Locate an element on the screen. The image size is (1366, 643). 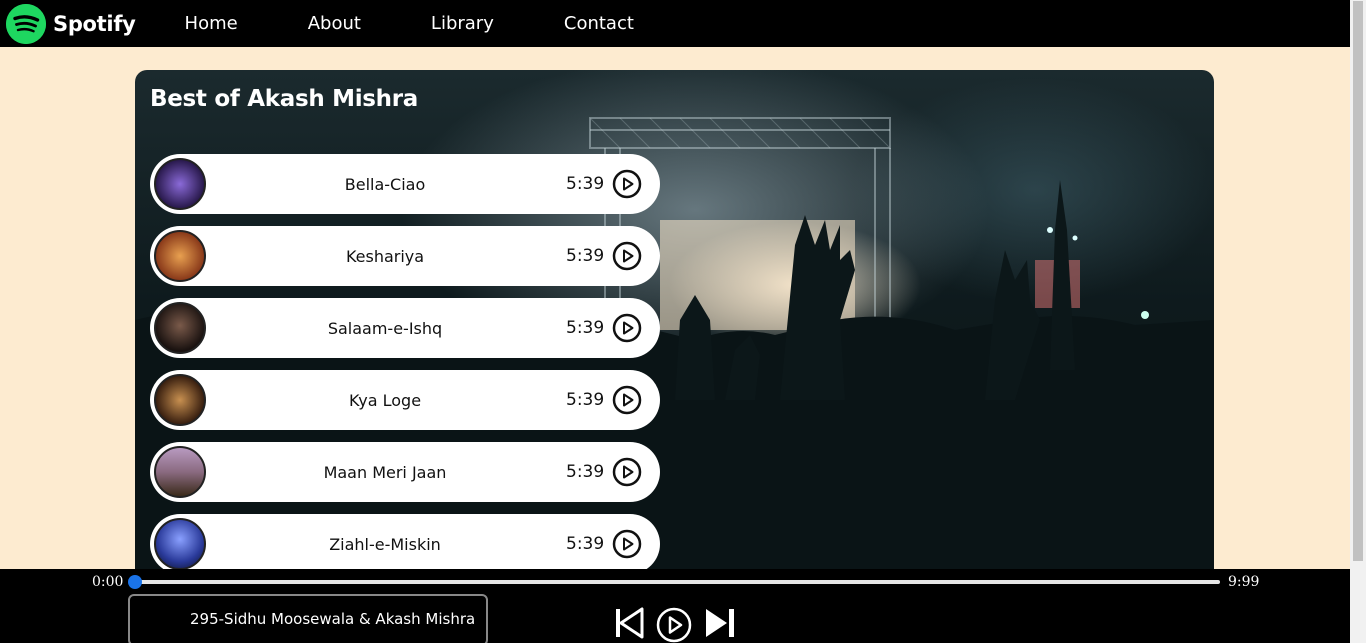
nav-links: Home About Library Contact is located at coordinates (409, 23).